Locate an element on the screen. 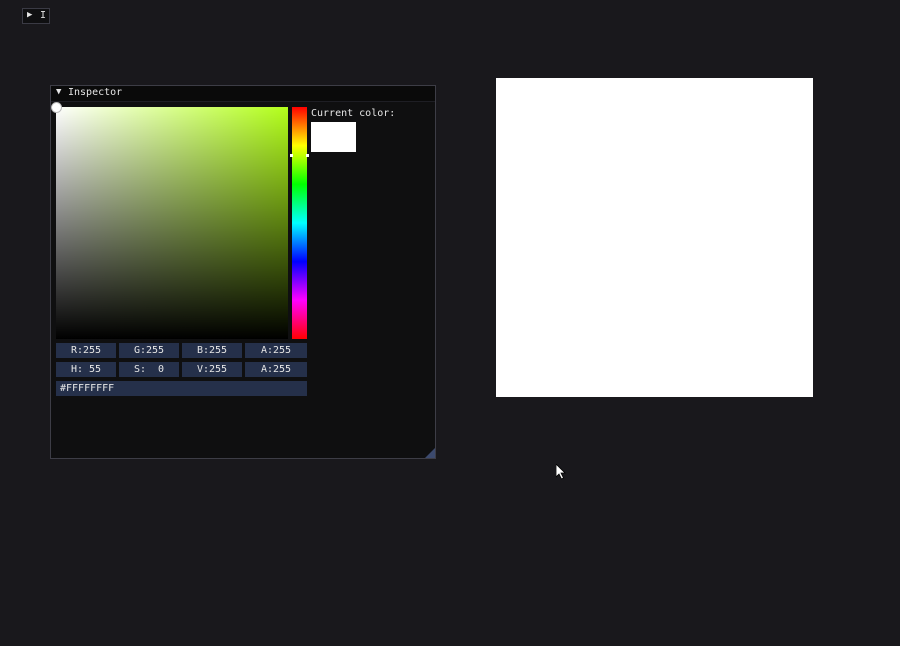  collapsed-window: ▶ I is located at coordinates (36, 16).